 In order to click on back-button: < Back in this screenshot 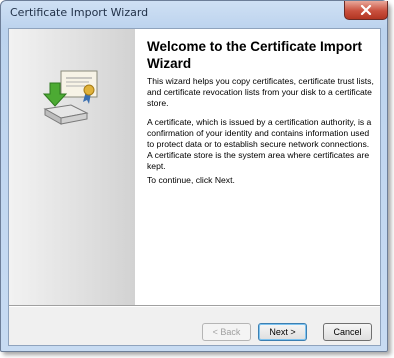, I will do `click(226, 332)`.